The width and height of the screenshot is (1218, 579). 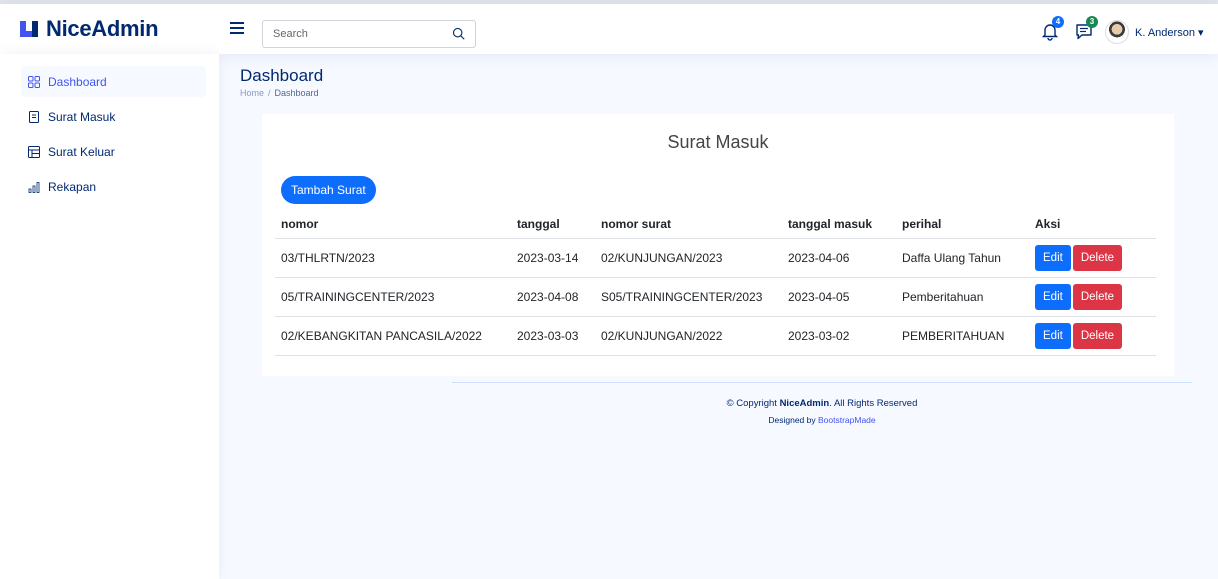 I want to click on cell-tanggal: 2023-04-08, so click(x=553, y=297).